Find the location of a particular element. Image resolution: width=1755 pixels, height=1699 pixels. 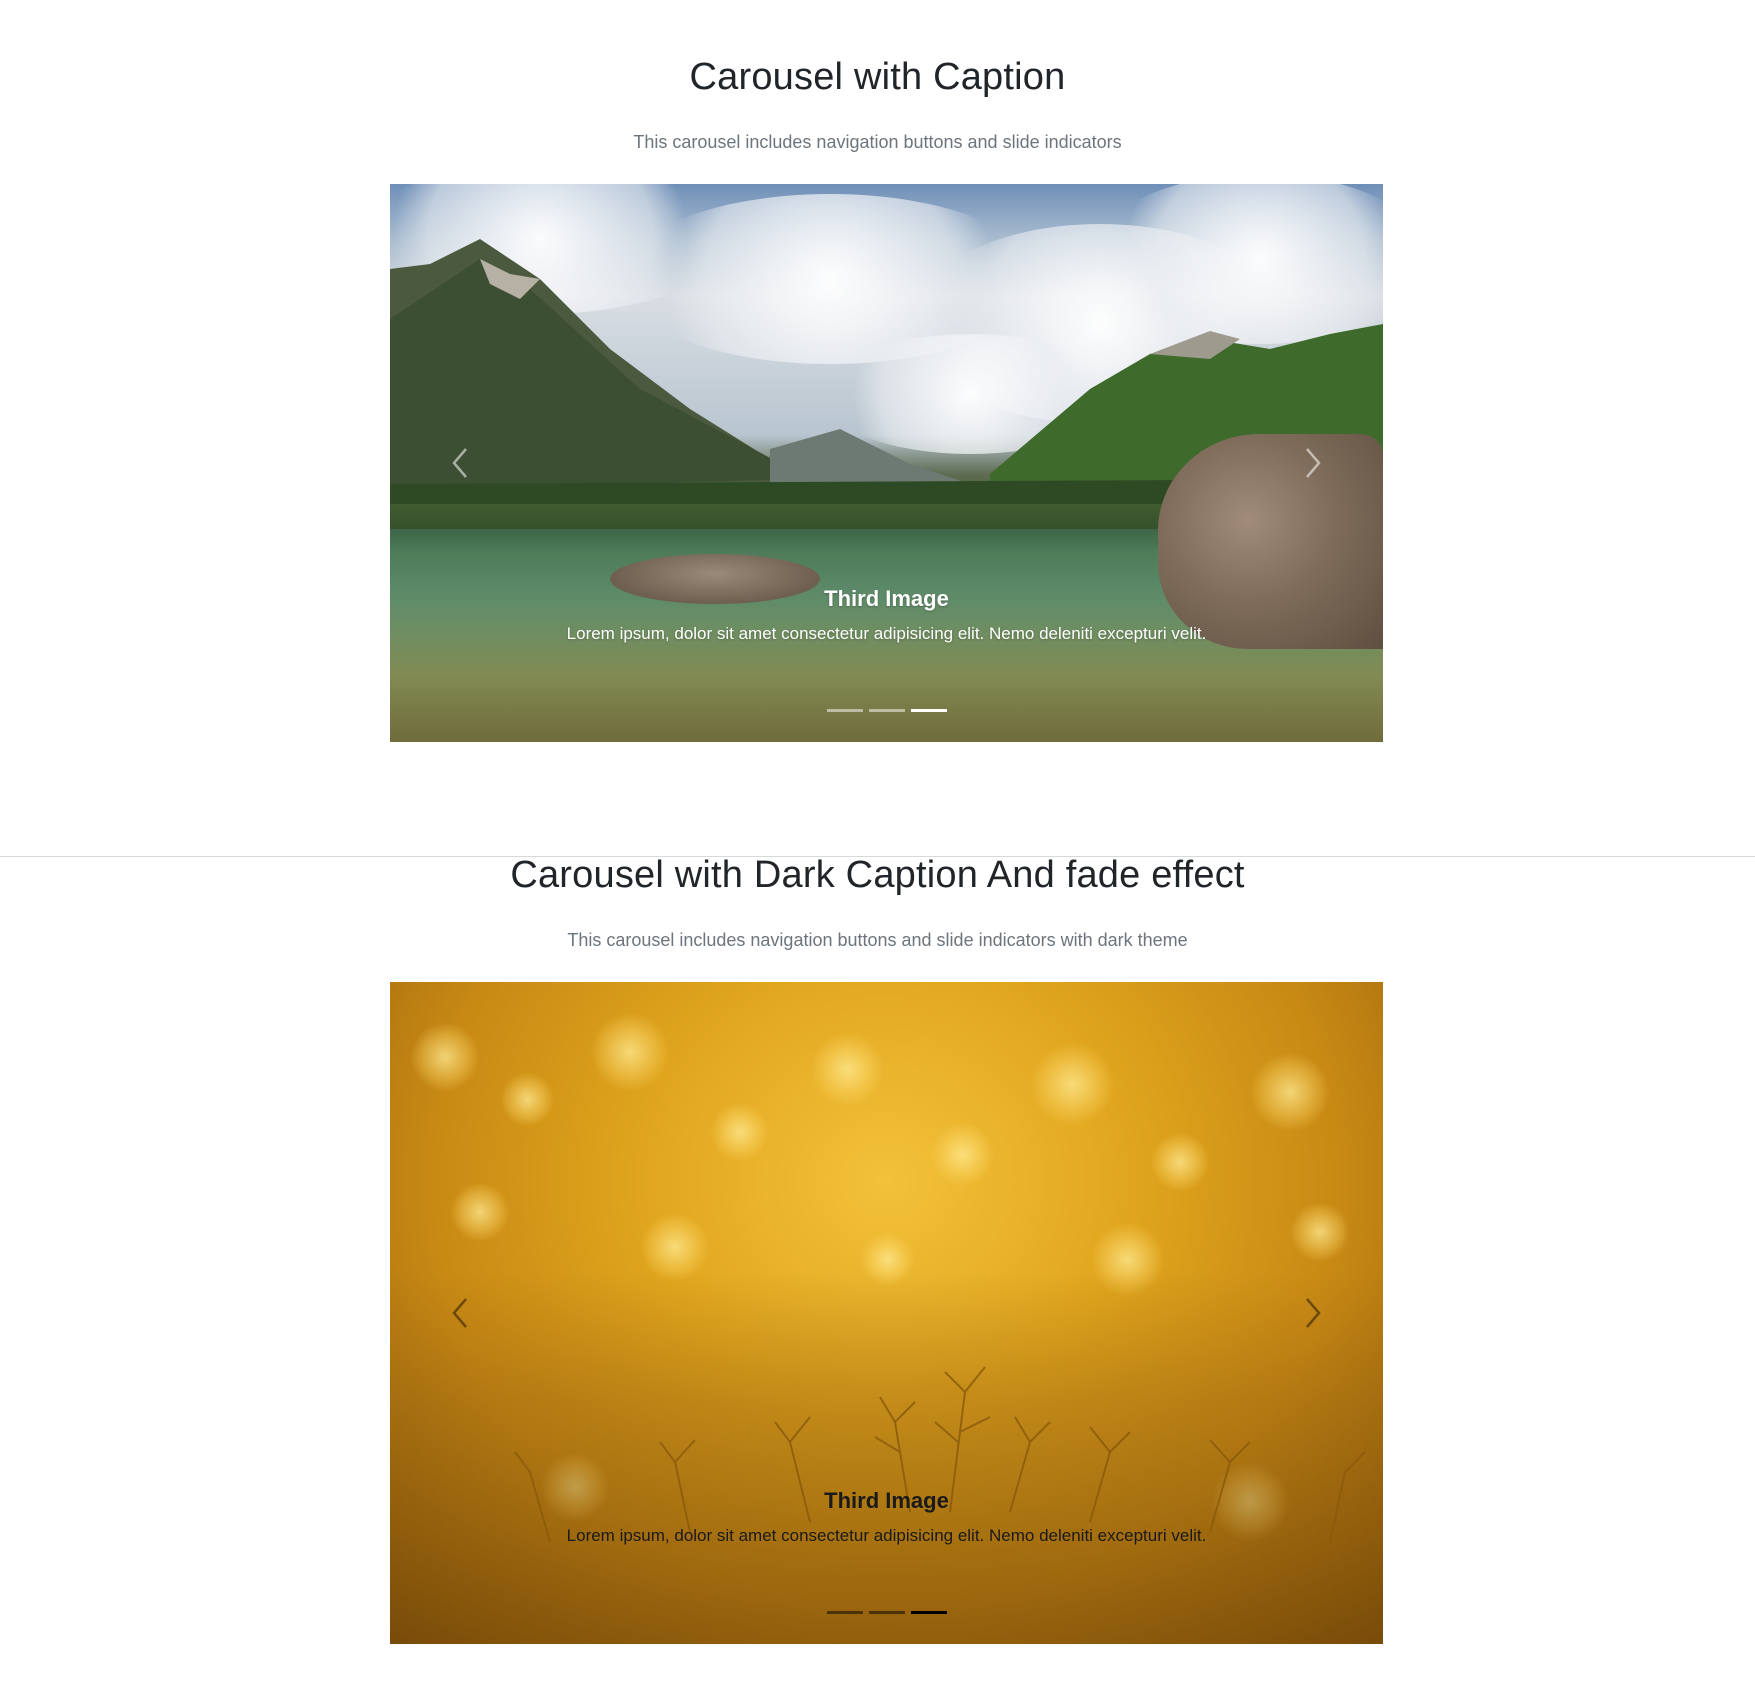

slide-indicators is located at coordinates (886, 710).